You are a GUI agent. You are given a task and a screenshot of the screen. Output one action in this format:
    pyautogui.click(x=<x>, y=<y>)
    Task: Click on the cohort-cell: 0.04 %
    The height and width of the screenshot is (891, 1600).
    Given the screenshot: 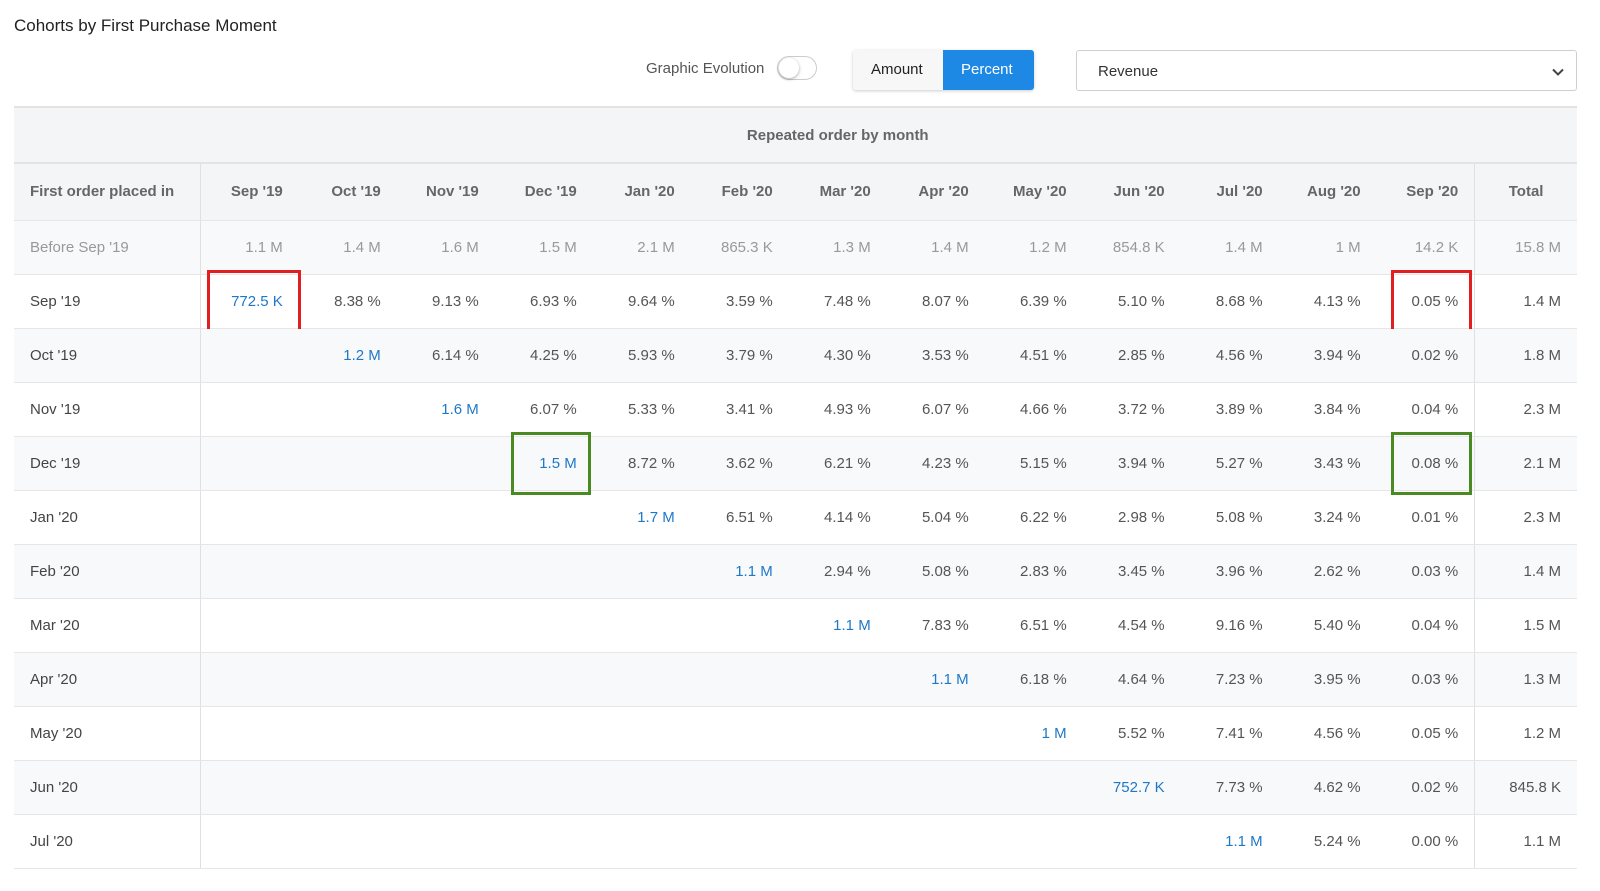 What is the action you would take?
    pyautogui.click(x=1425, y=625)
    